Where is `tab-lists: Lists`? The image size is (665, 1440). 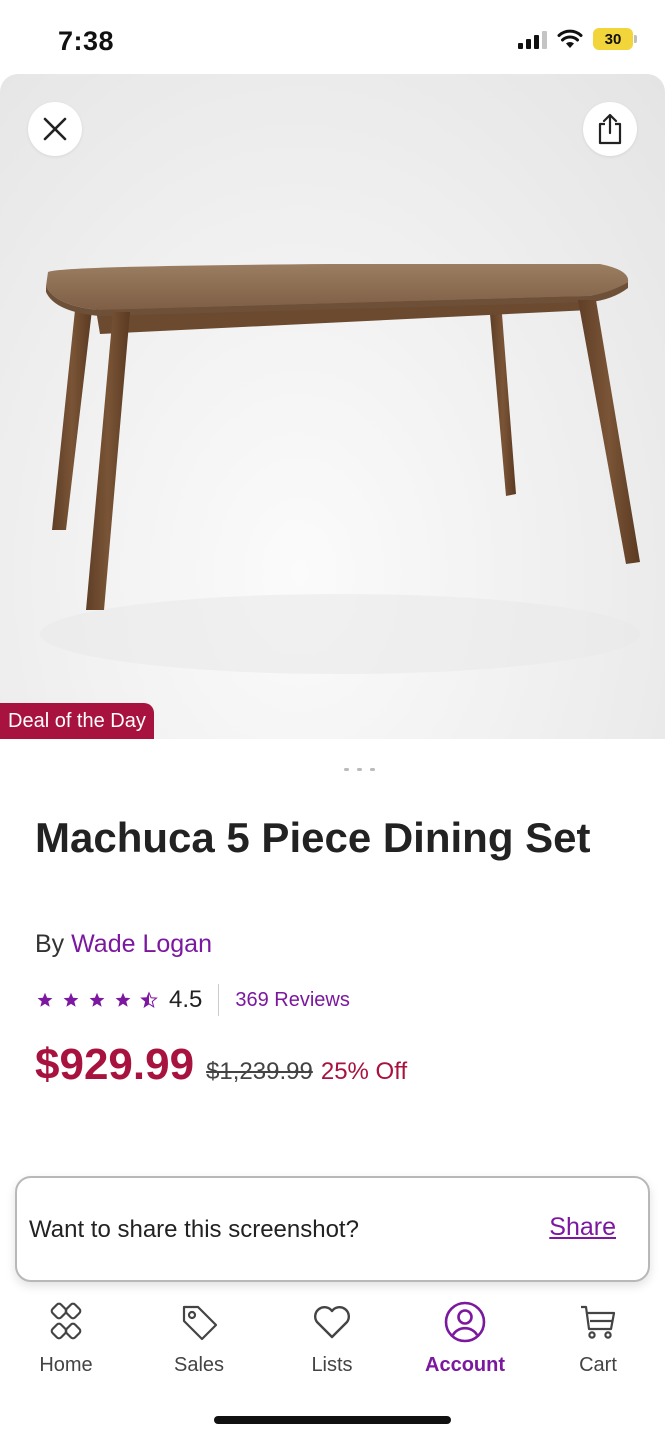
tab-lists: Lists is located at coordinates (332, 1338).